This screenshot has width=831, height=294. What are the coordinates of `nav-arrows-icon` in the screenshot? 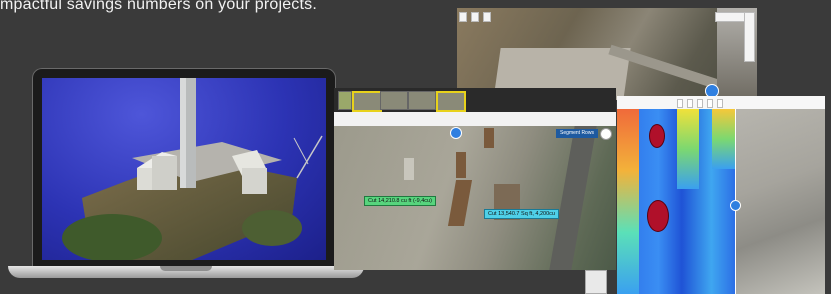 It's located at (735, 205).